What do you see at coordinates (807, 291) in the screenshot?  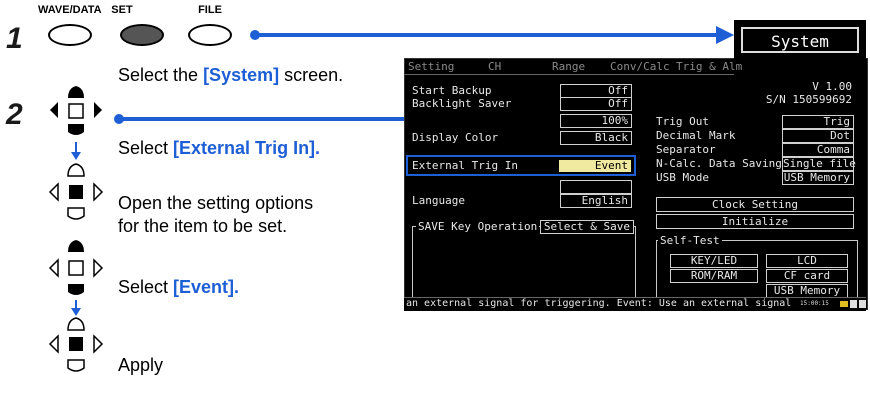 I see `self-test-usb-memory-button: USB Memory` at bounding box center [807, 291].